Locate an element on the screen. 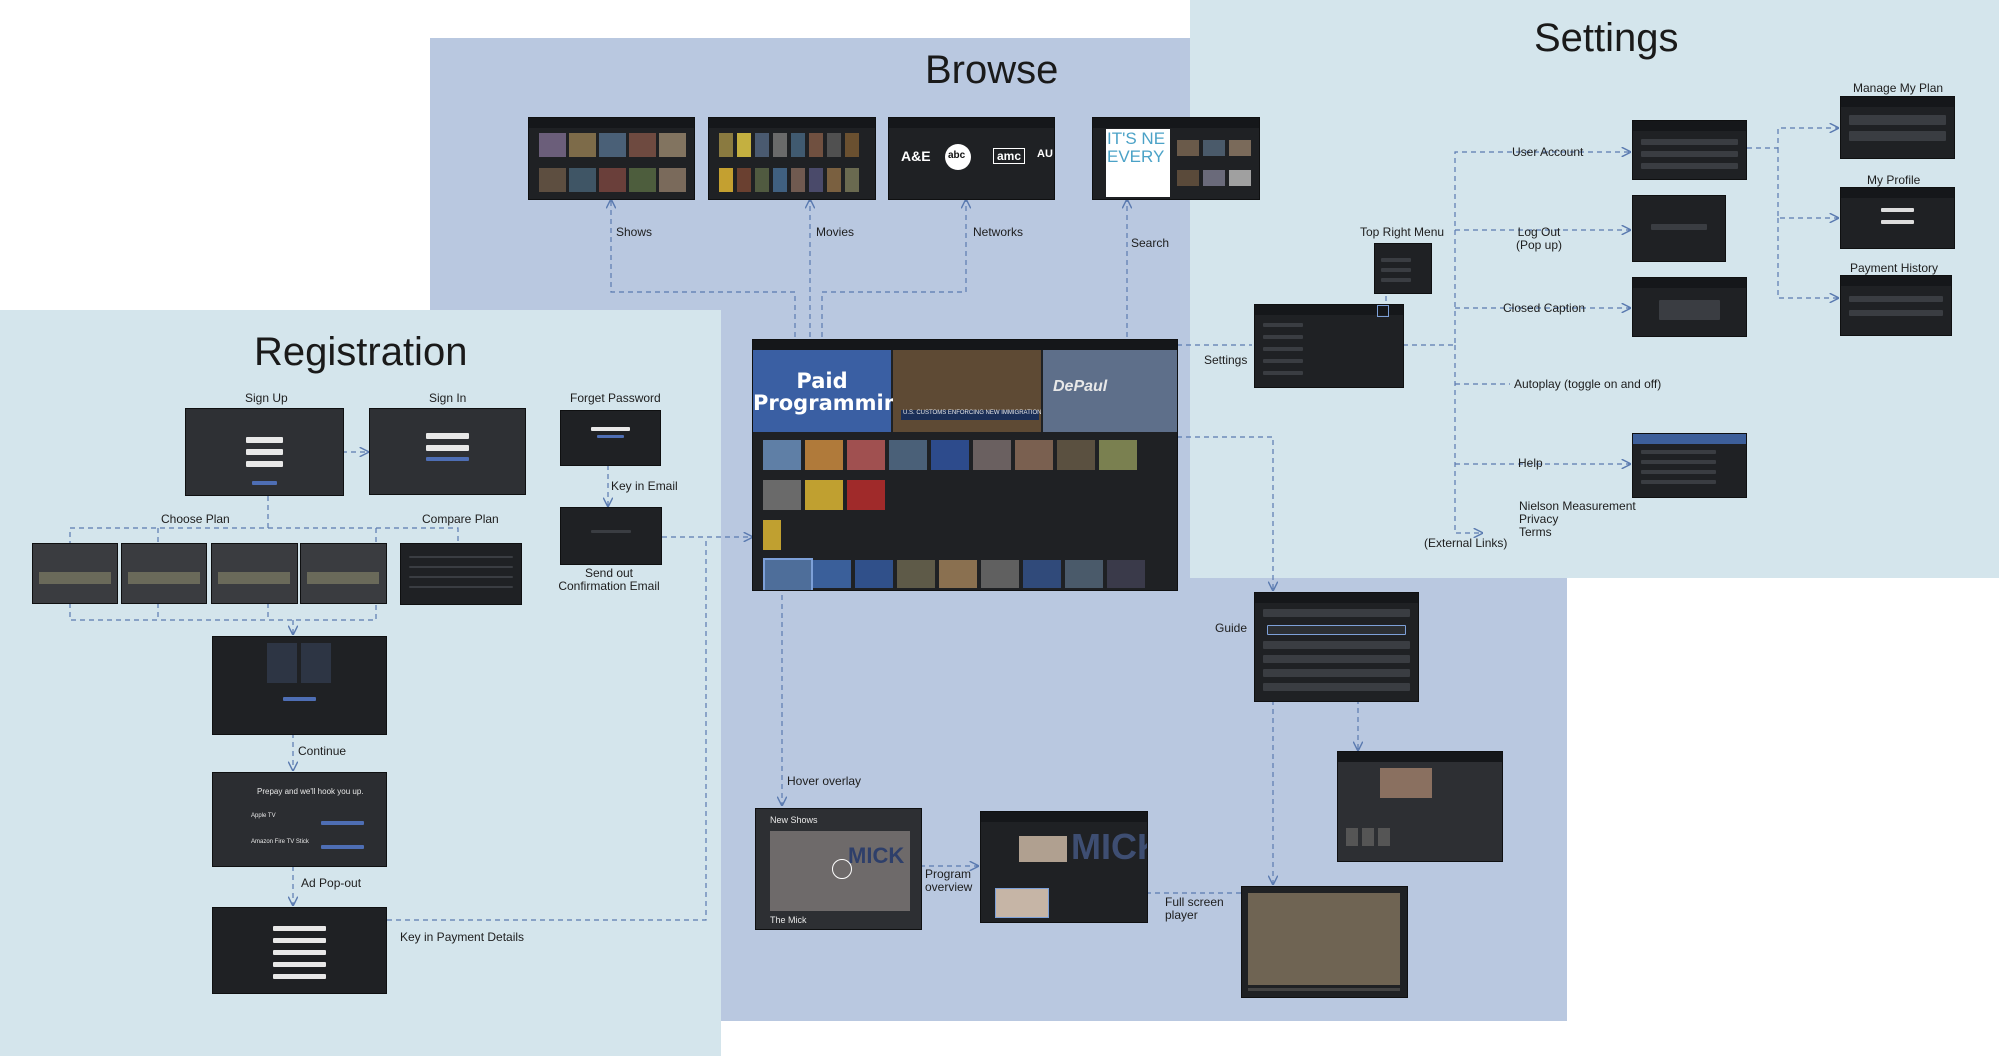  top-right-menu-screen is located at coordinates (1403, 268).